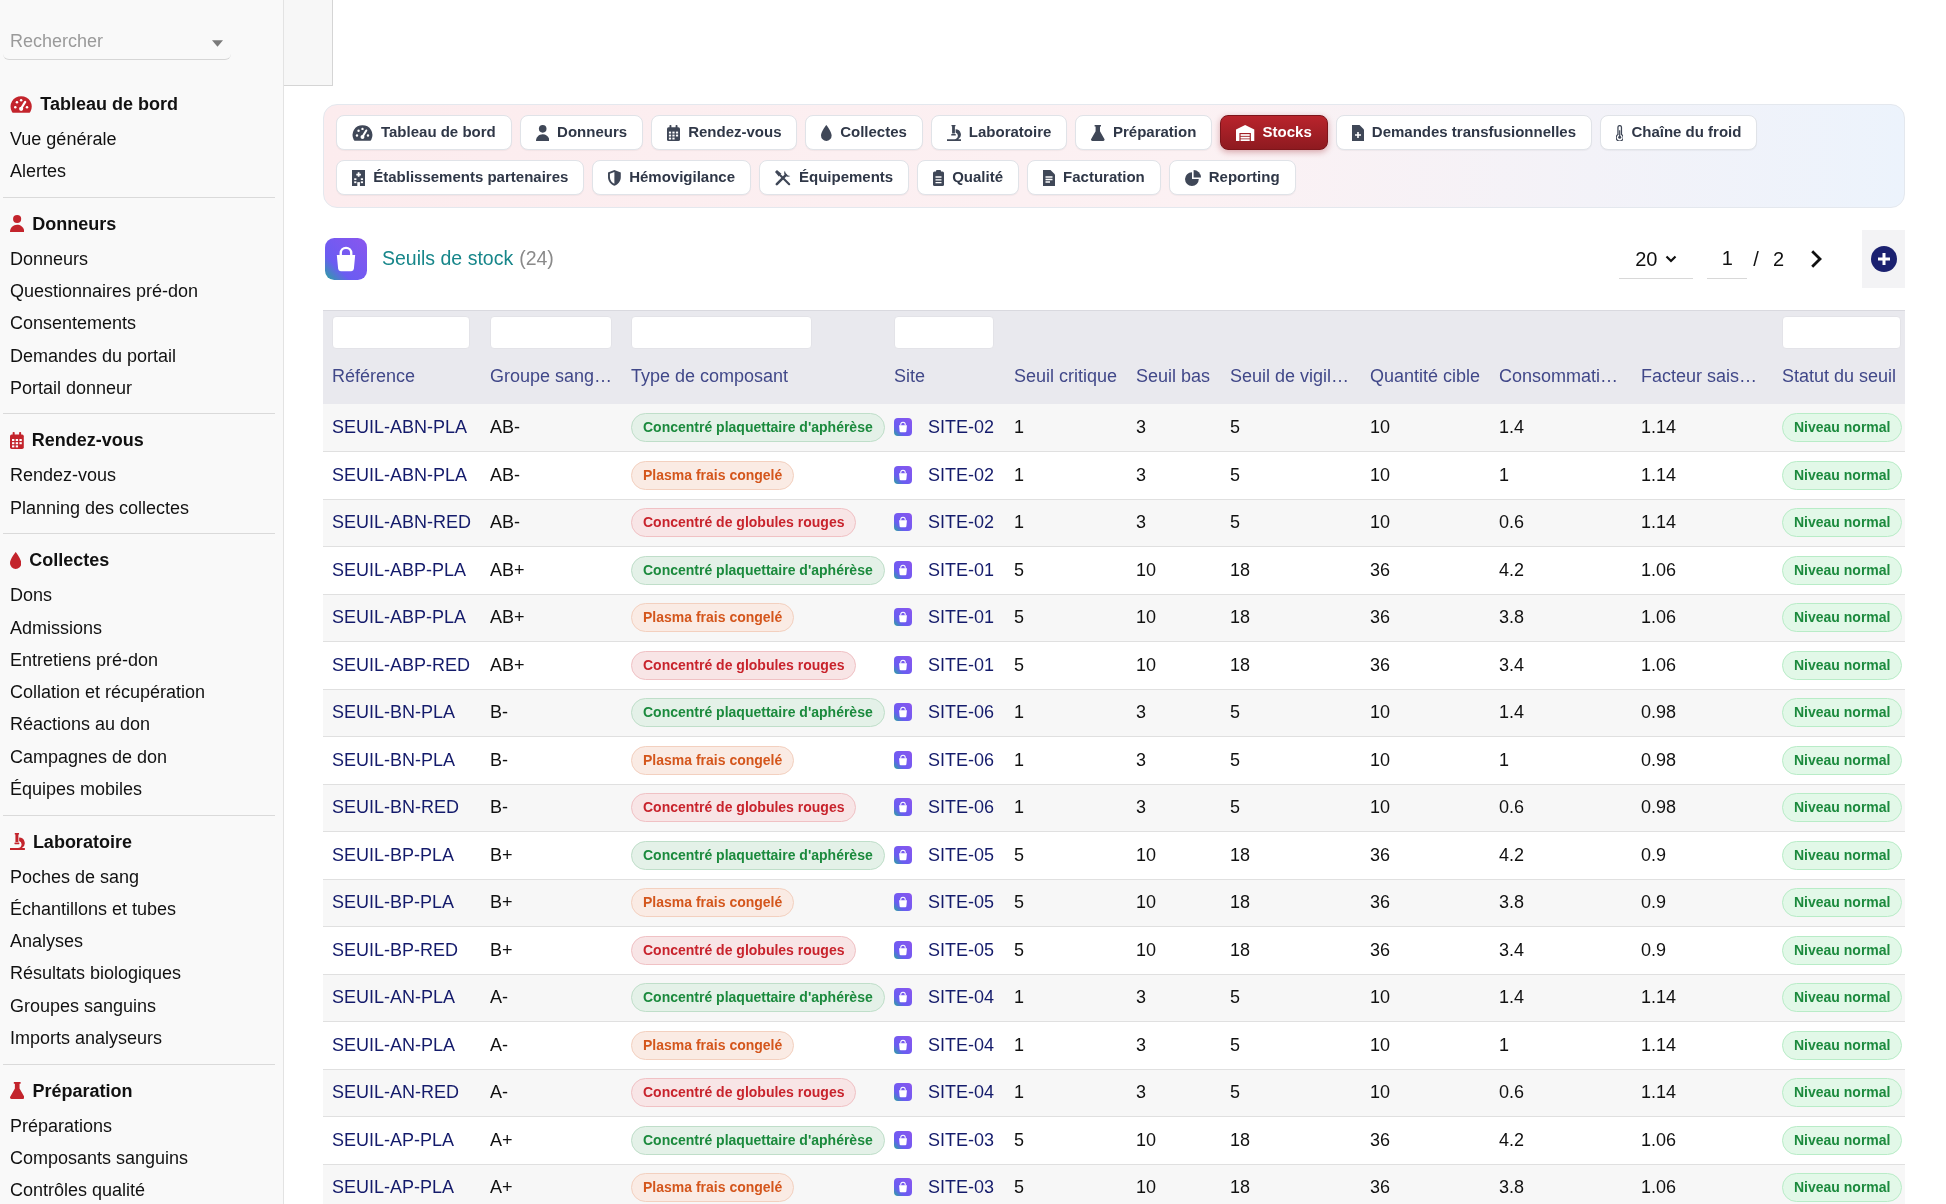 The height and width of the screenshot is (1204, 1946). What do you see at coordinates (834, 177) in the screenshot?
I see `tab: Équipements` at bounding box center [834, 177].